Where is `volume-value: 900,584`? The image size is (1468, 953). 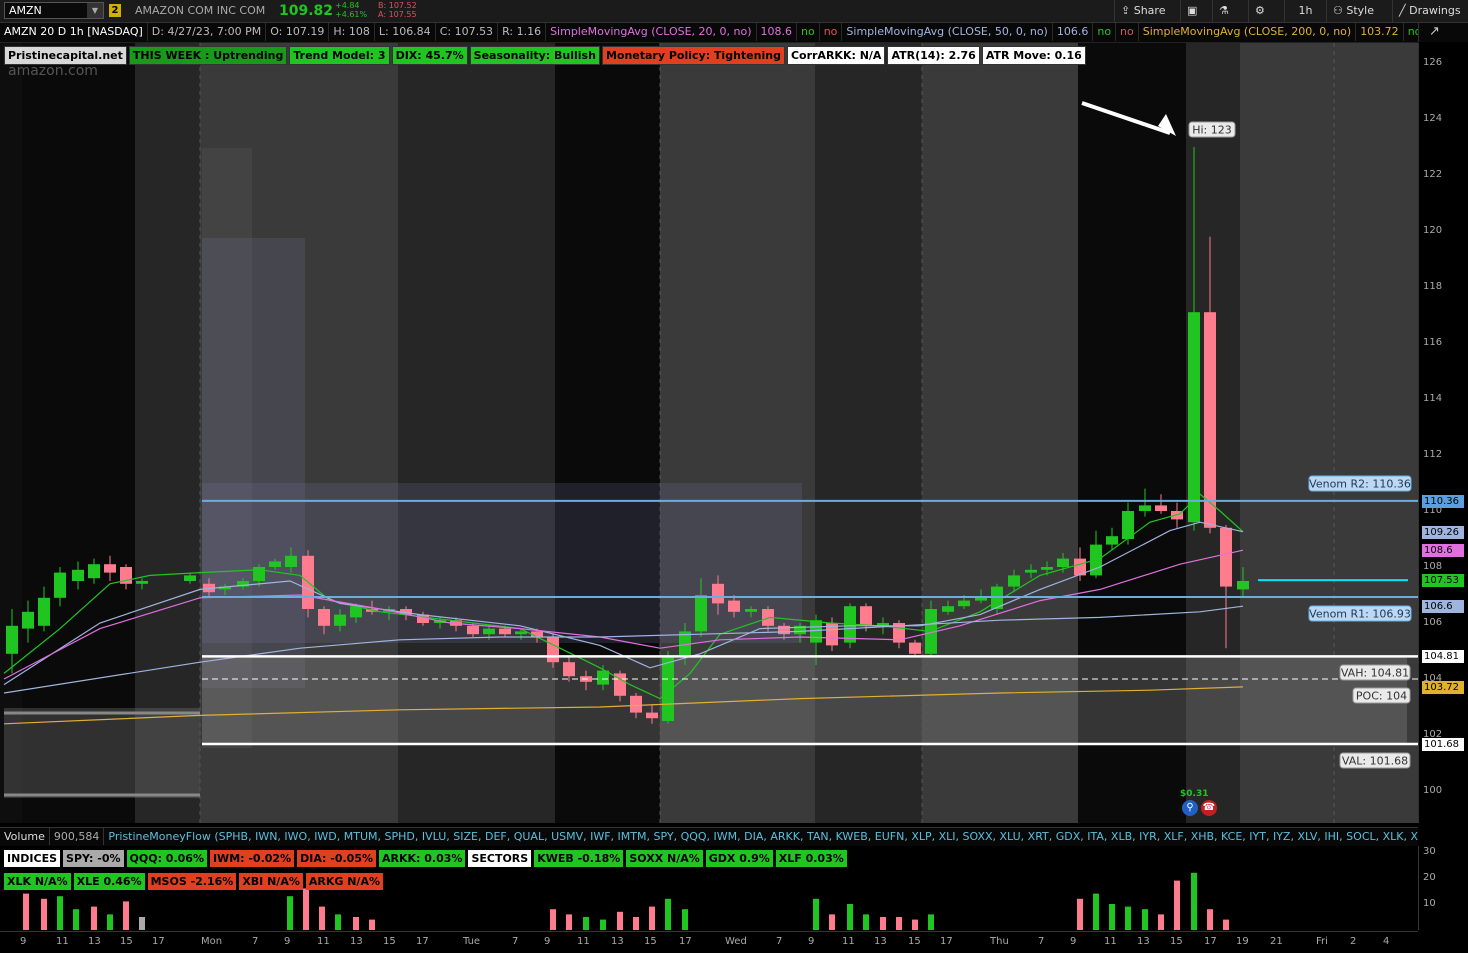
volume-value: 900,584 is located at coordinates (77, 836).